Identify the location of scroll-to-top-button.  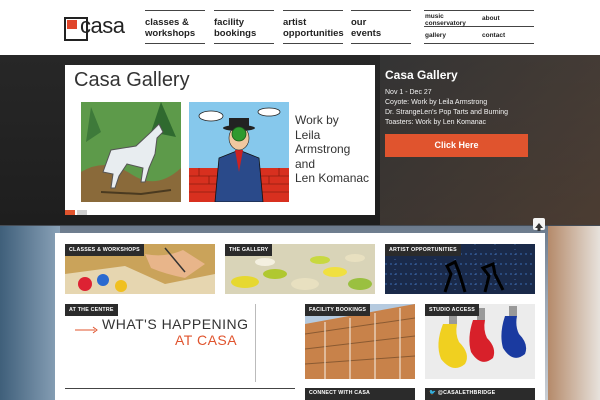
(539, 224).